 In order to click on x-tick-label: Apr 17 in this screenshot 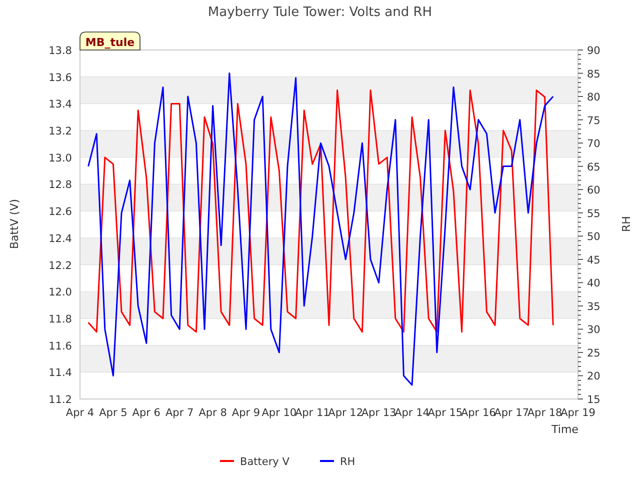, I will do `click(512, 413)`.